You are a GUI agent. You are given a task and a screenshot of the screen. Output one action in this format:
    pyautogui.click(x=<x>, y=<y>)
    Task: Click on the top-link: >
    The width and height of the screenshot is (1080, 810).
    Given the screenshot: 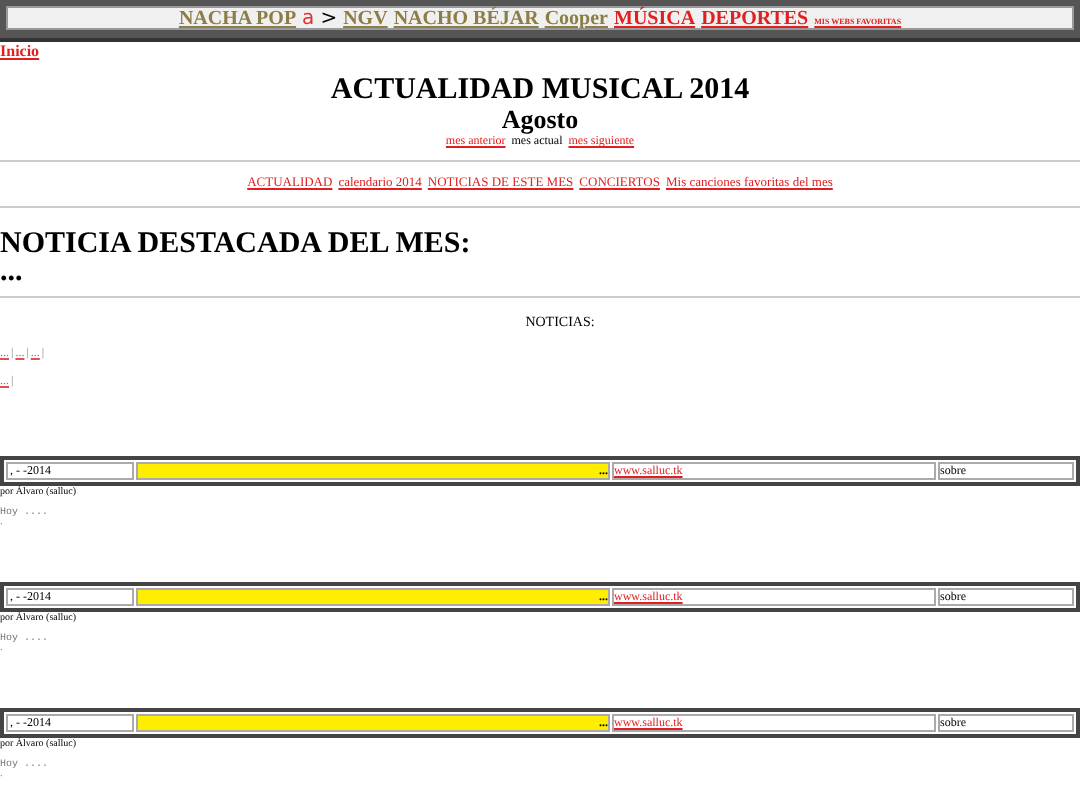 What is the action you would take?
    pyautogui.click(x=329, y=19)
    